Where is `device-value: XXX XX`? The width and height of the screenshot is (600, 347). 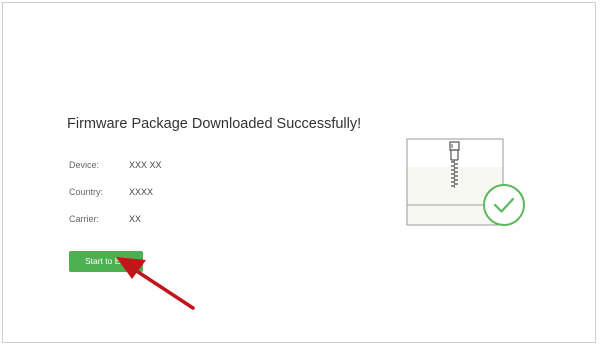 device-value: XXX XX is located at coordinates (145, 165).